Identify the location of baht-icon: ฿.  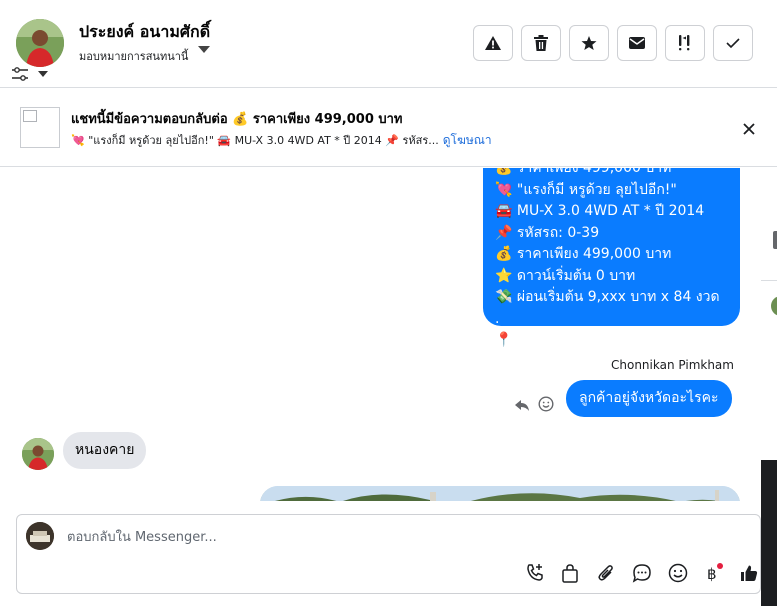
(713, 573).